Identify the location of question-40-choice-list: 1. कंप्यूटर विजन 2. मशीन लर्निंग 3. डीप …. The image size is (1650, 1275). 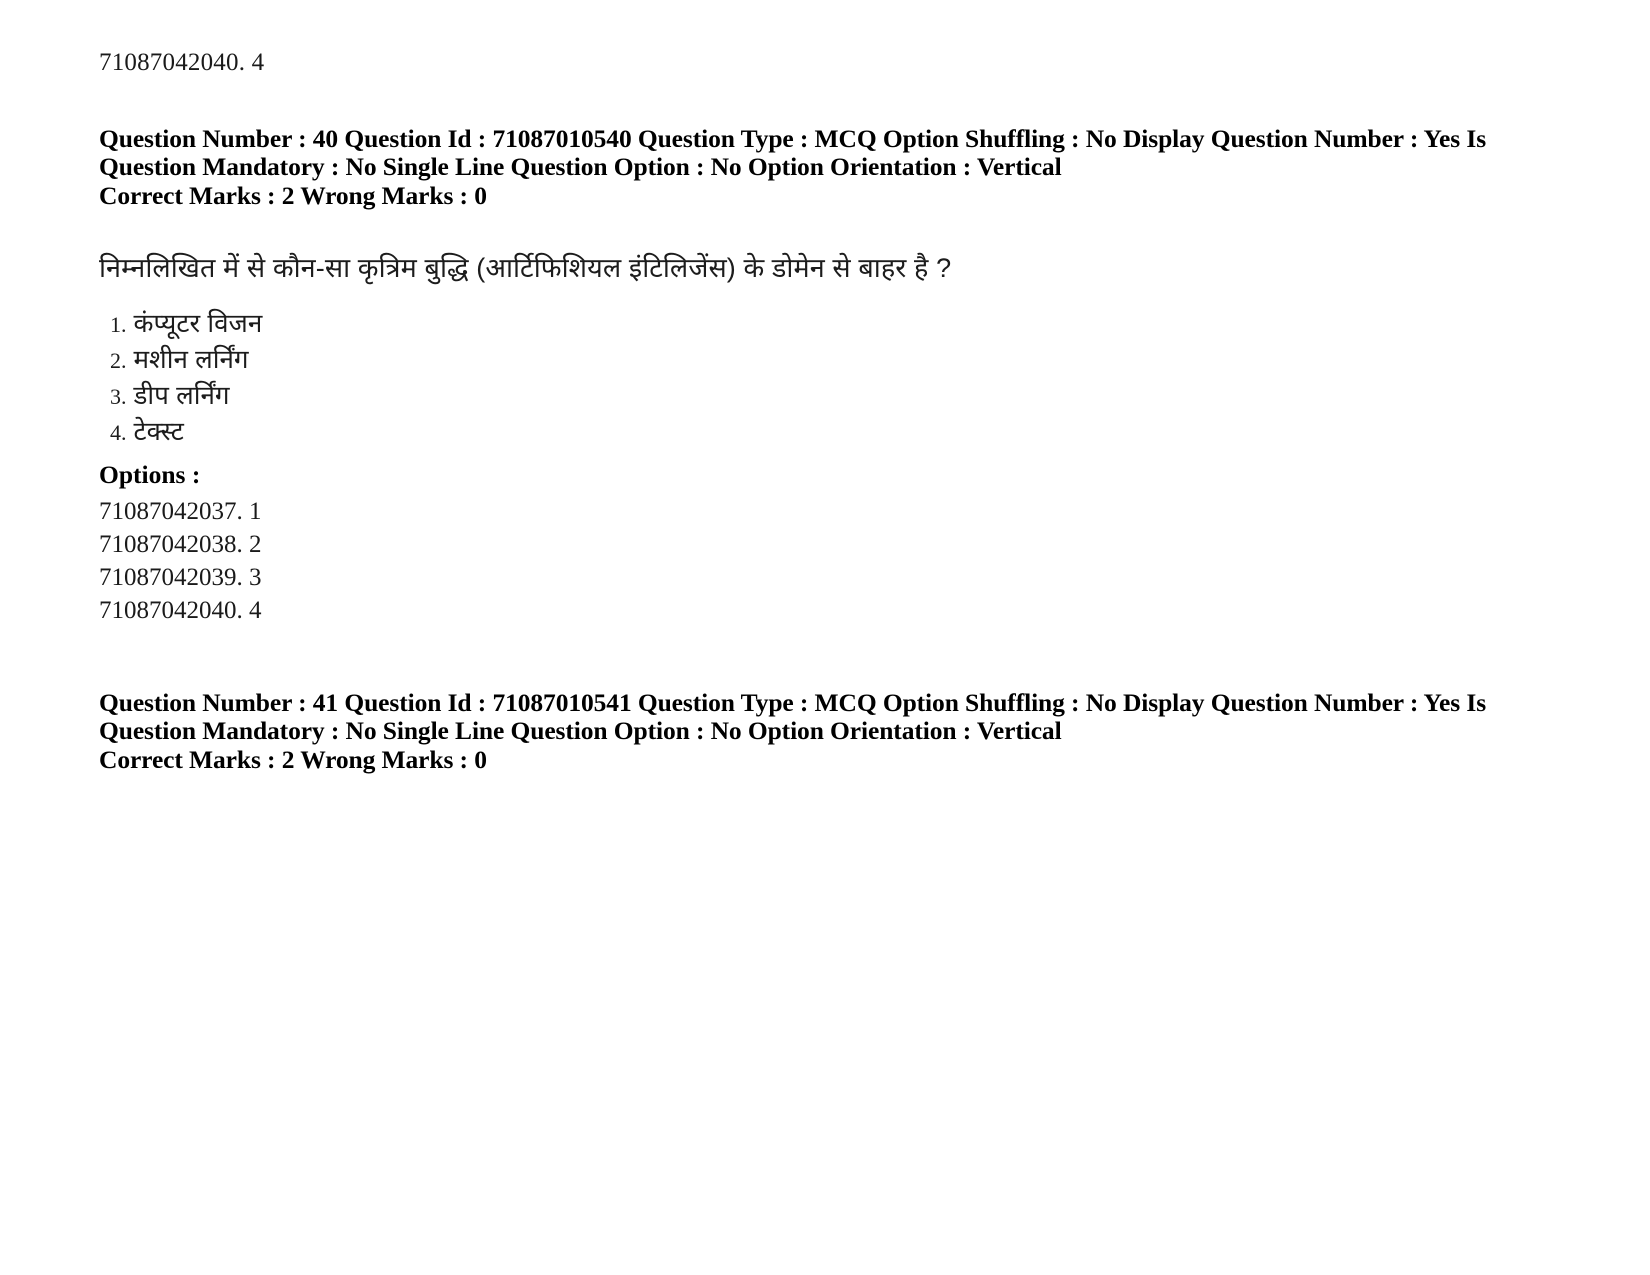
(809, 378).